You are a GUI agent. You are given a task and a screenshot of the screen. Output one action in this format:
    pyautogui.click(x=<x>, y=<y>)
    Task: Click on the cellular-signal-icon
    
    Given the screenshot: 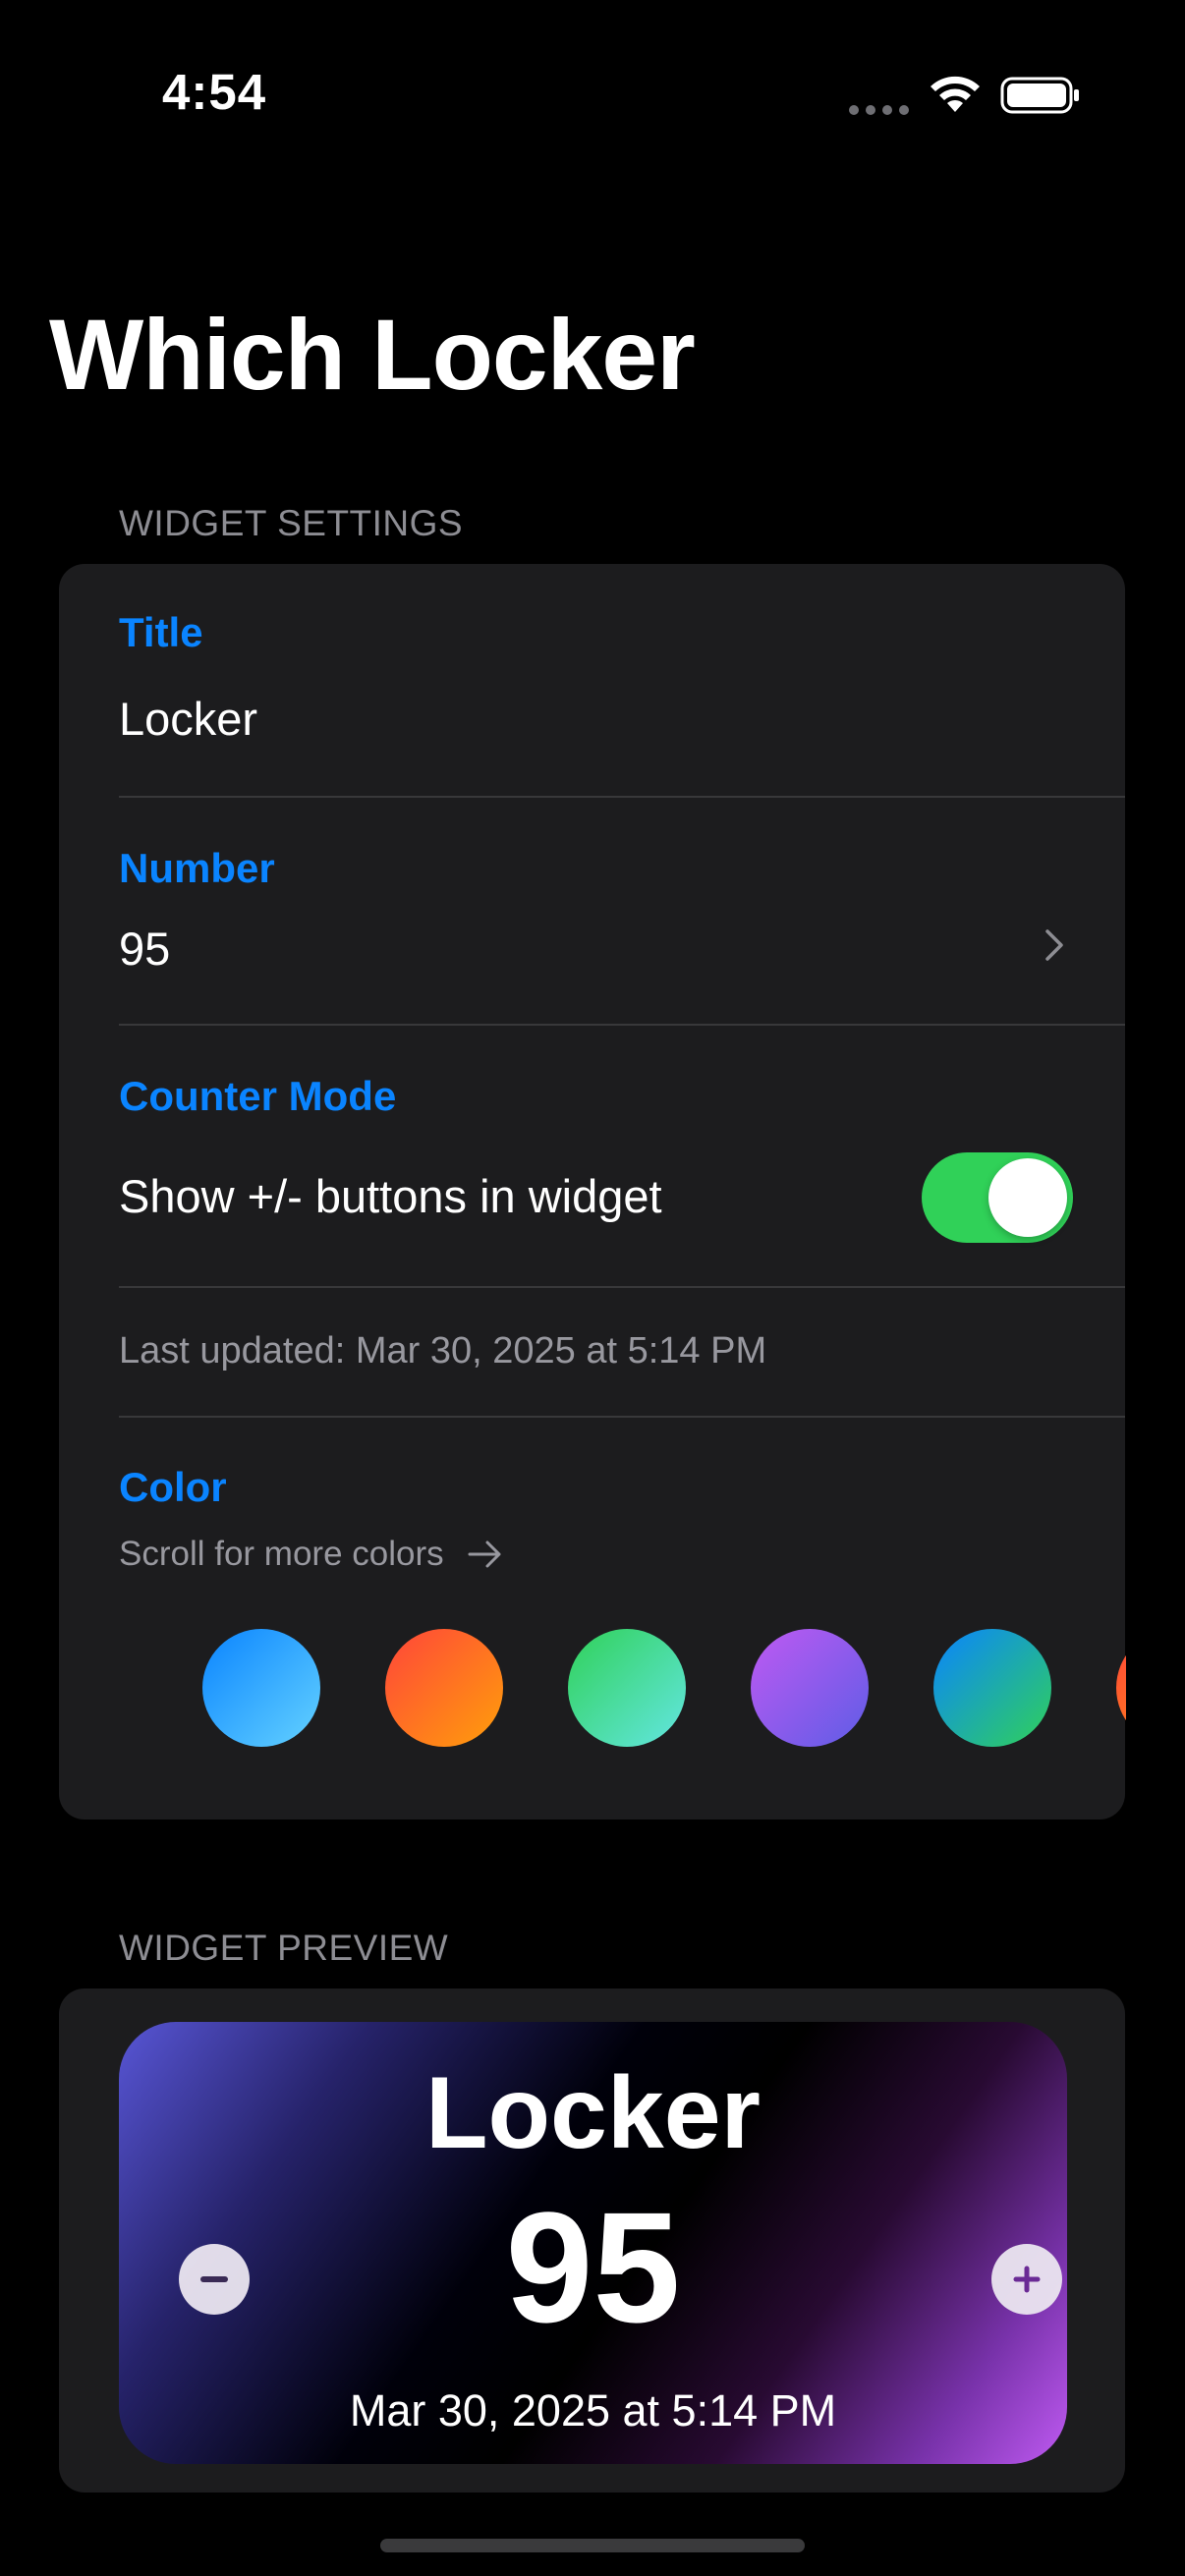 What is the action you would take?
    pyautogui.click(x=879, y=110)
    